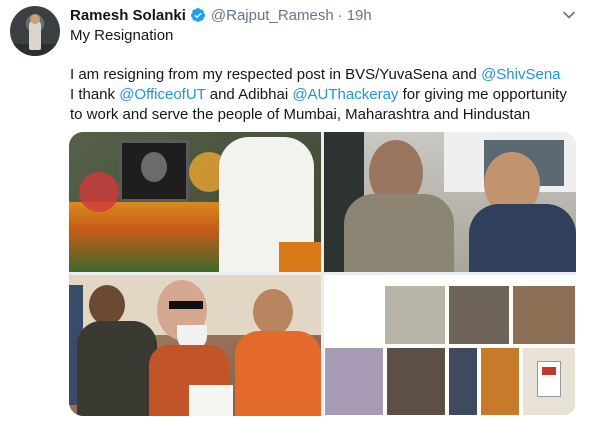 This screenshot has width=592, height=429. What do you see at coordinates (162, 94) in the screenshot?
I see `mention-officeofut: @OfficeofUT` at bounding box center [162, 94].